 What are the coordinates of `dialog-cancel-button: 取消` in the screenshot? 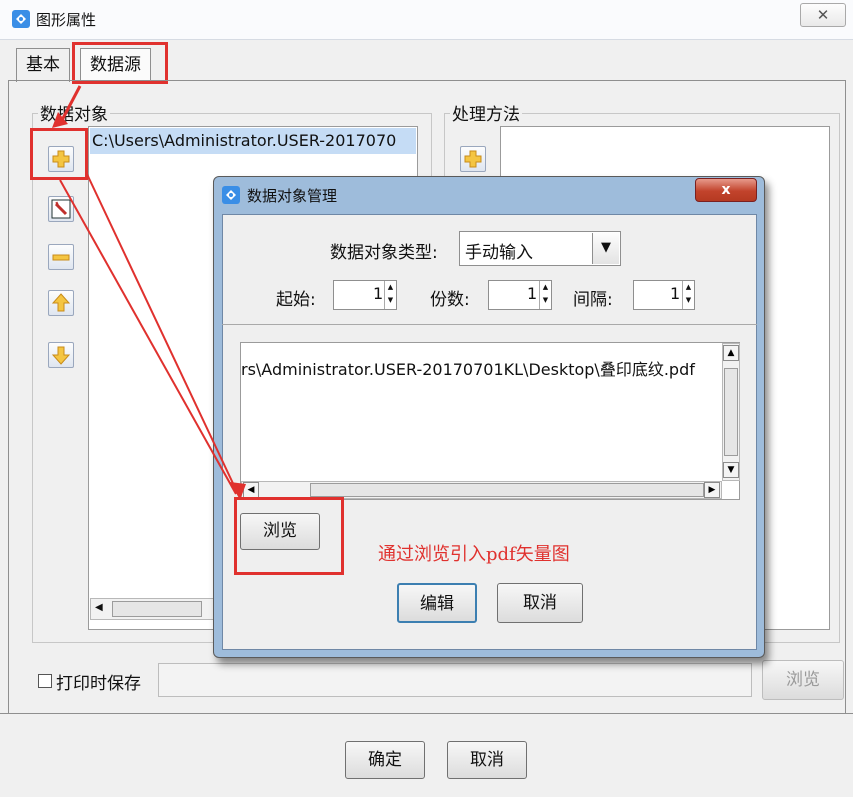 It's located at (540, 603).